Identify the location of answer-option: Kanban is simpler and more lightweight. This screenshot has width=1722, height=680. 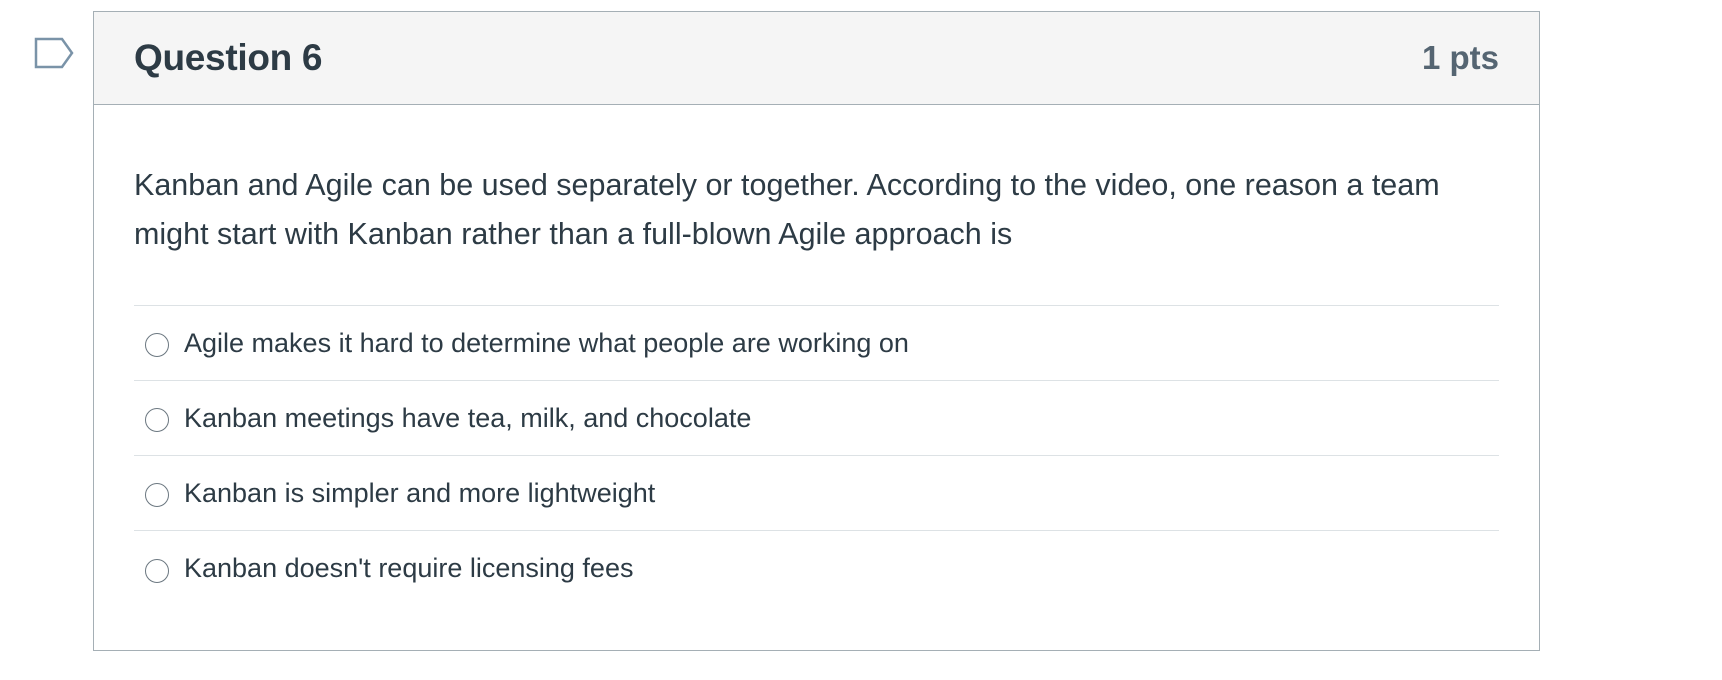
(816, 493).